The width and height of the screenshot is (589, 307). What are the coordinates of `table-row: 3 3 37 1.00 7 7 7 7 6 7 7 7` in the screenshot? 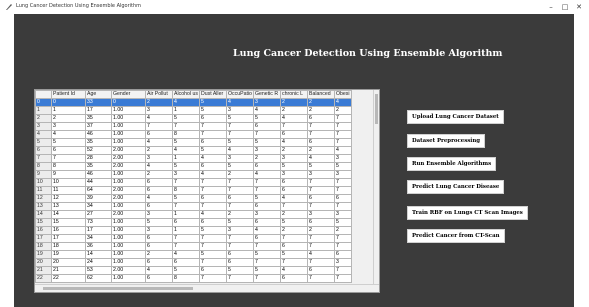 It's located at (193, 126).